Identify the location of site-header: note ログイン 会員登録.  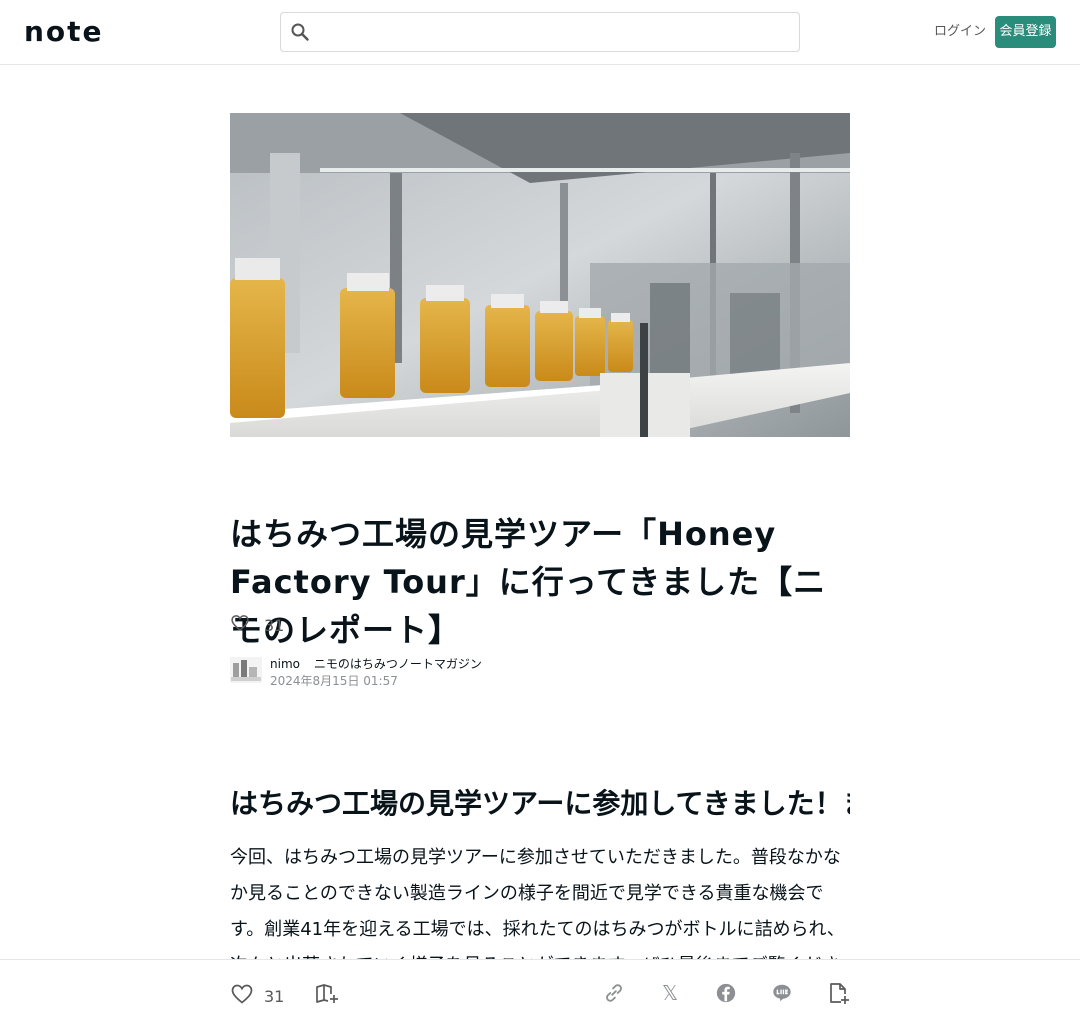
(540, 32).